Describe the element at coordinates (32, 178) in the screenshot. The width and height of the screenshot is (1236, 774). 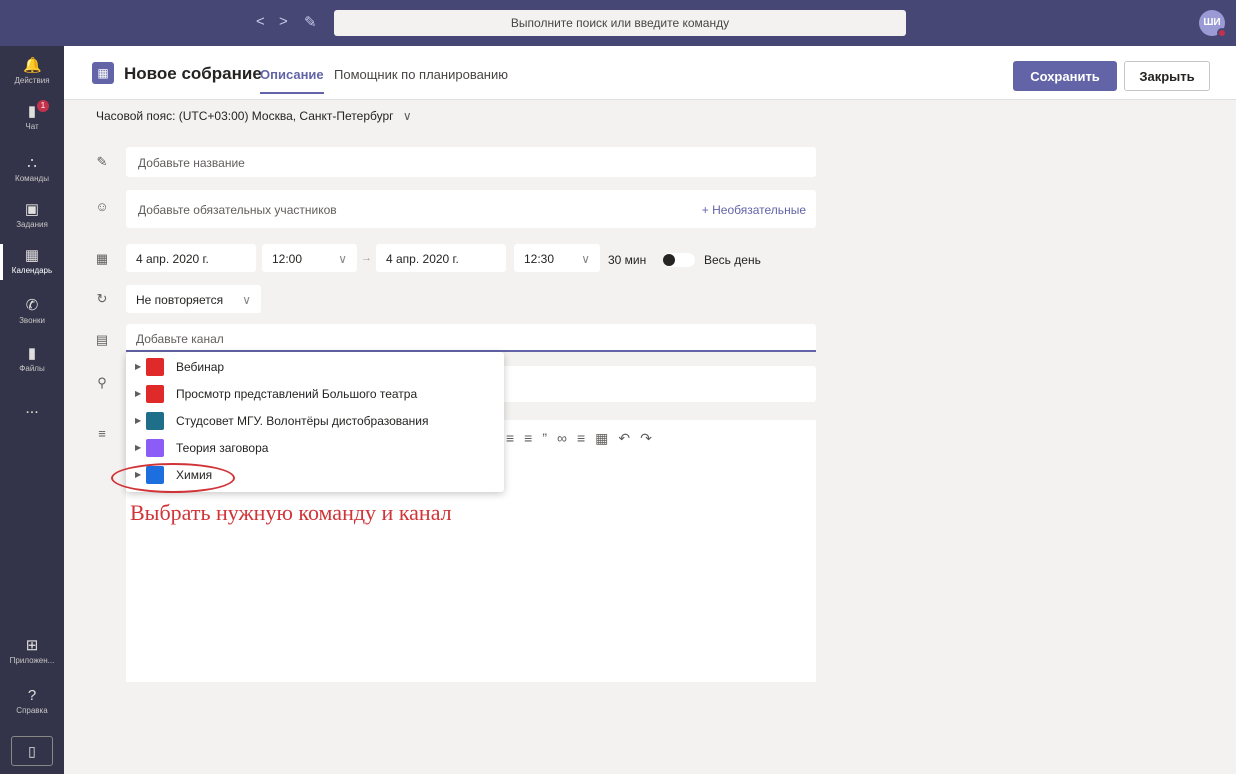
I see `rail-label: Команды` at that location.